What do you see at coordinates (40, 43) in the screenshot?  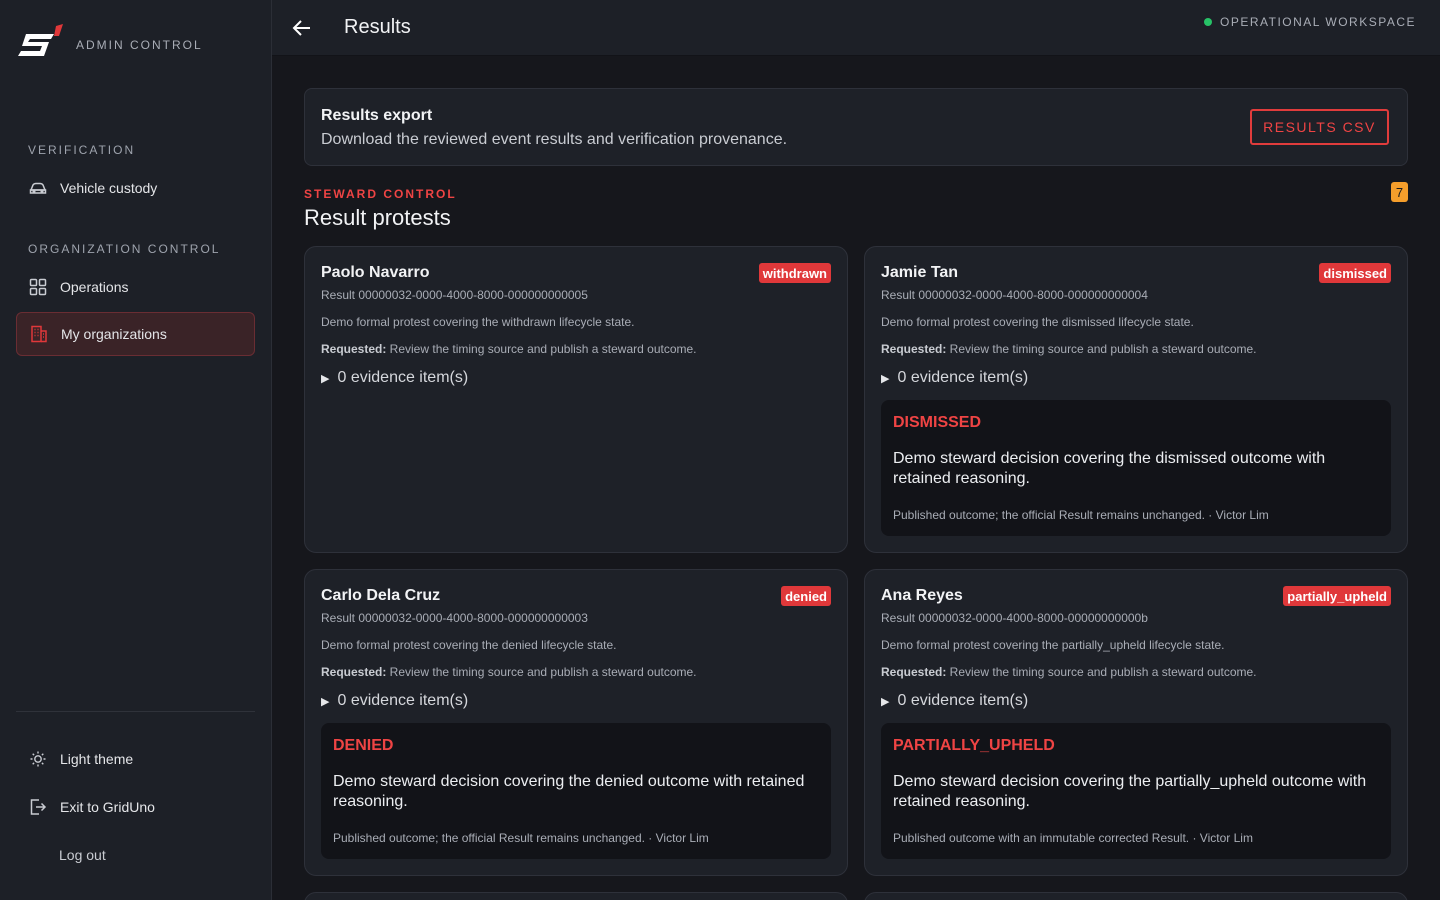 I see `gridun-logo-icon` at bounding box center [40, 43].